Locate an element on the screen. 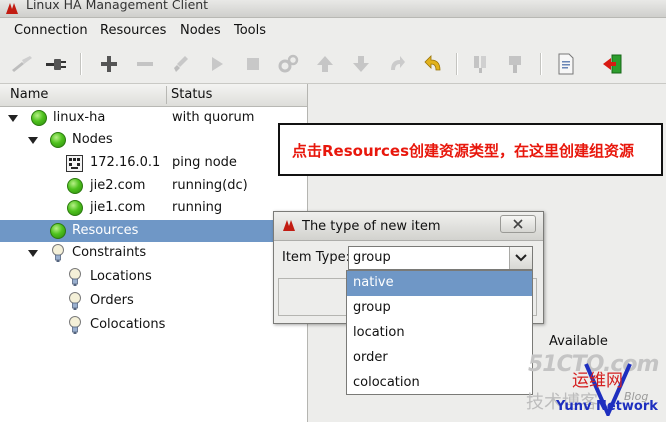 This screenshot has height=422, width=666. item-type-selected-value: group is located at coordinates (372, 257).